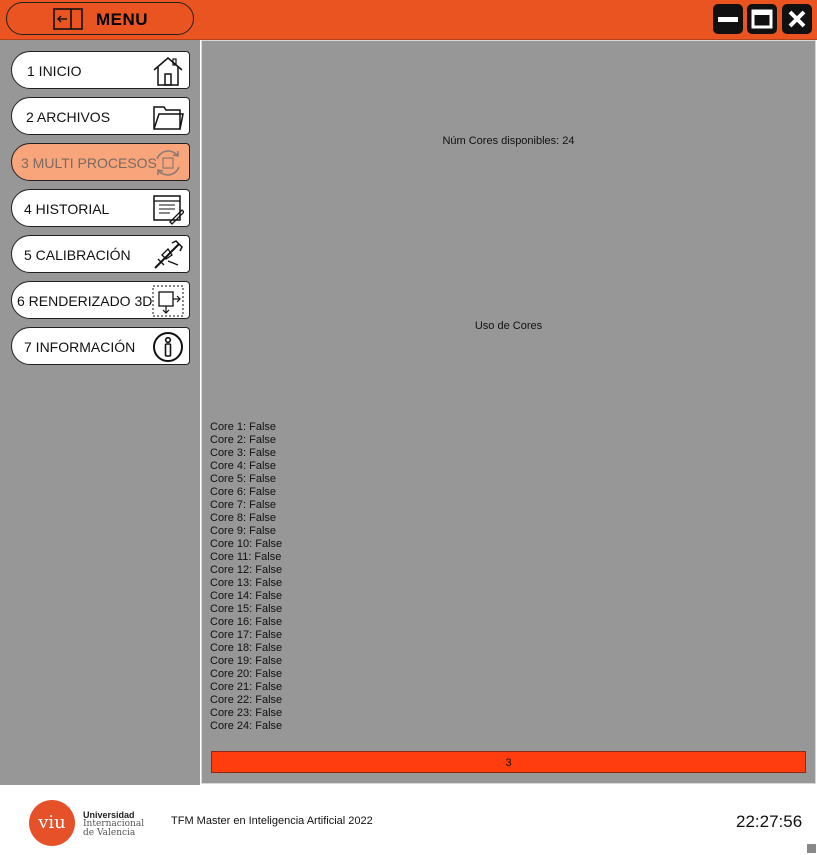  Describe the element at coordinates (168, 163) in the screenshot. I see `refresh-icon` at that location.